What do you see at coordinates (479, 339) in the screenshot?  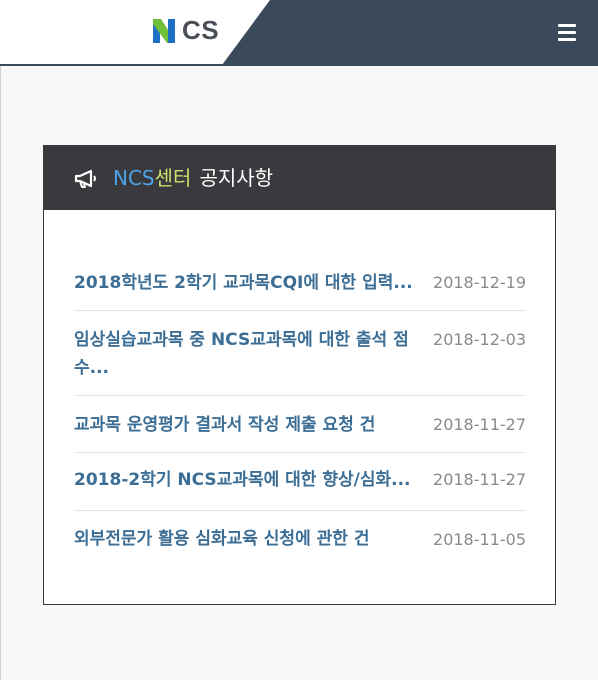 I see `notice-date: 2018-12-03` at bounding box center [479, 339].